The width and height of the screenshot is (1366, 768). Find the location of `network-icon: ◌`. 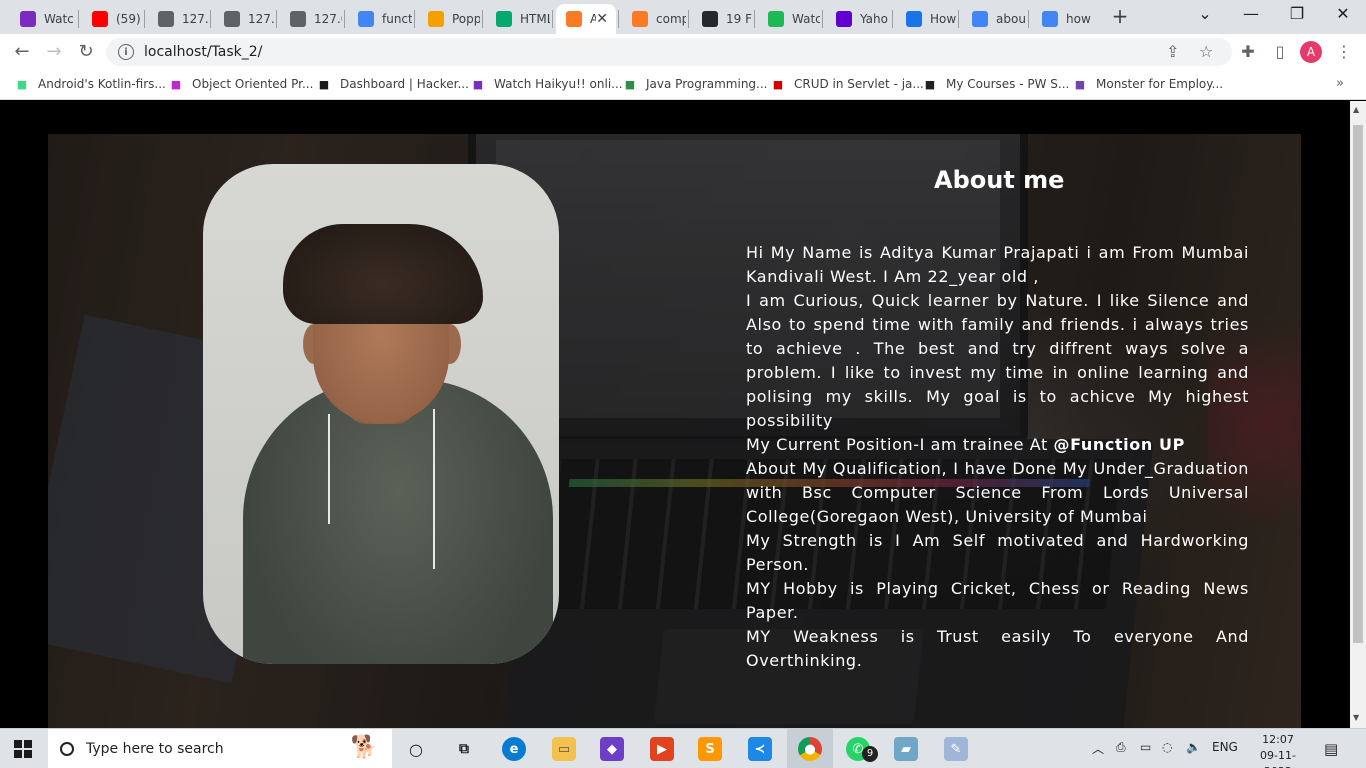

network-icon: ◌ is located at coordinates (1167, 747).